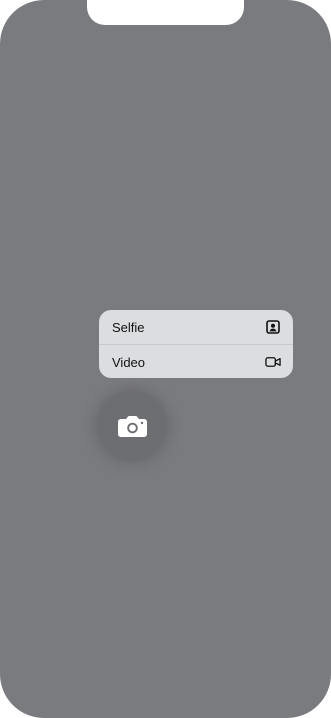 Image resolution: width=331 pixels, height=718 pixels. Describe the element at coordinates (273, 362) in the screenshot. I see `video-camera-icon` at that location.